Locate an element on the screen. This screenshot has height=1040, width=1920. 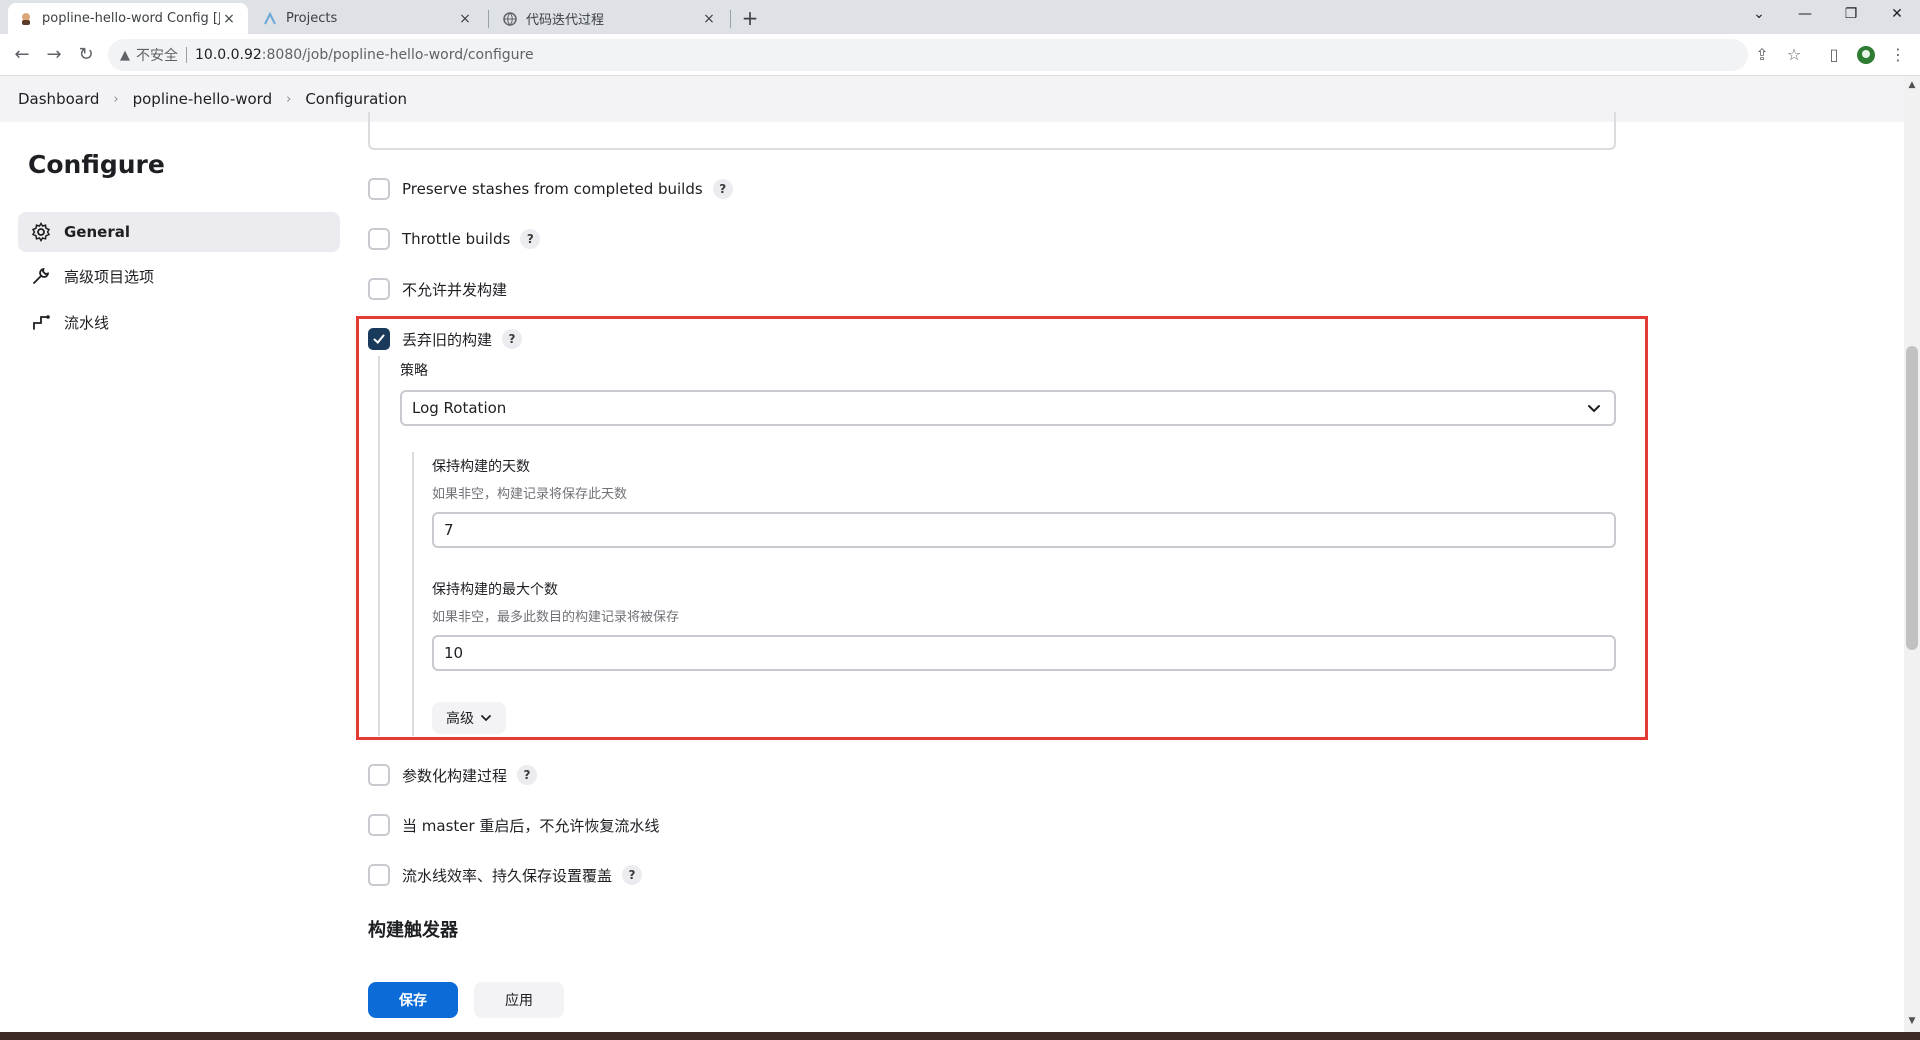
bookmark-star-icon: ☆ is located at coordinates (1794, 55).